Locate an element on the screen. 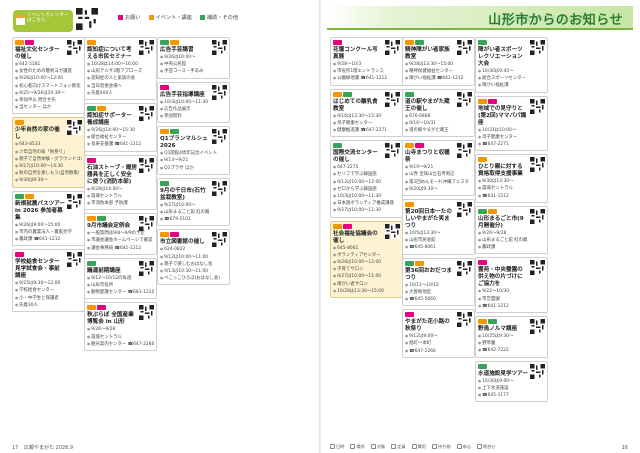  notice-card: 水道施設見学ツアー10/30は9:00〜上下水道施設☎645-1177 is located at coordinates (511, 381).